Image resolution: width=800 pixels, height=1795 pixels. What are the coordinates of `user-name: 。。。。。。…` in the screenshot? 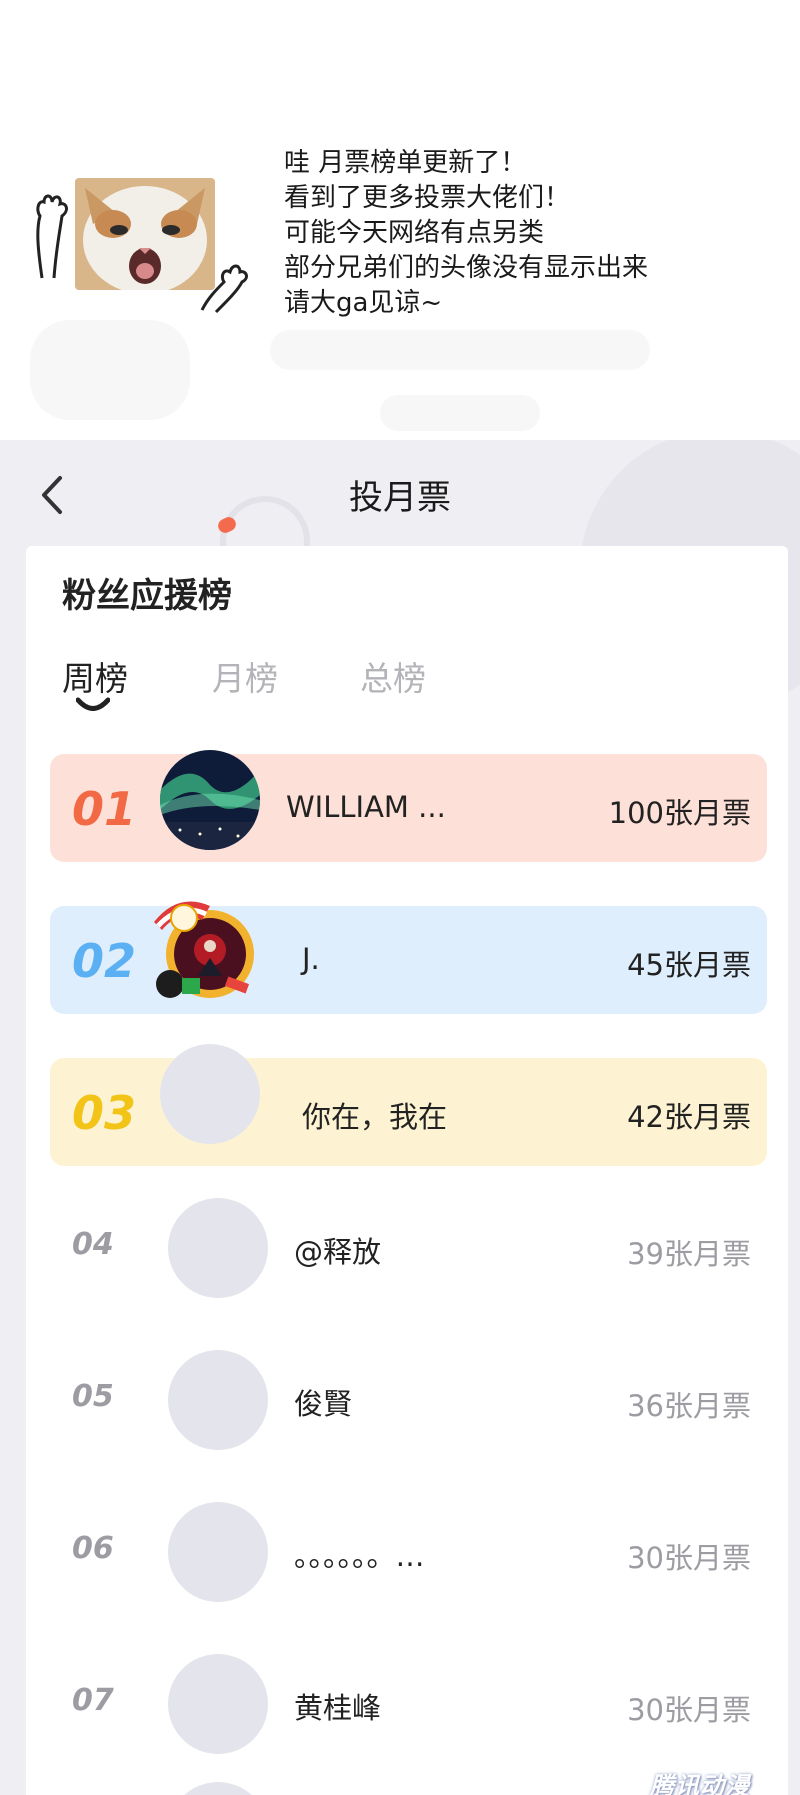 It's located at (359, 1556).